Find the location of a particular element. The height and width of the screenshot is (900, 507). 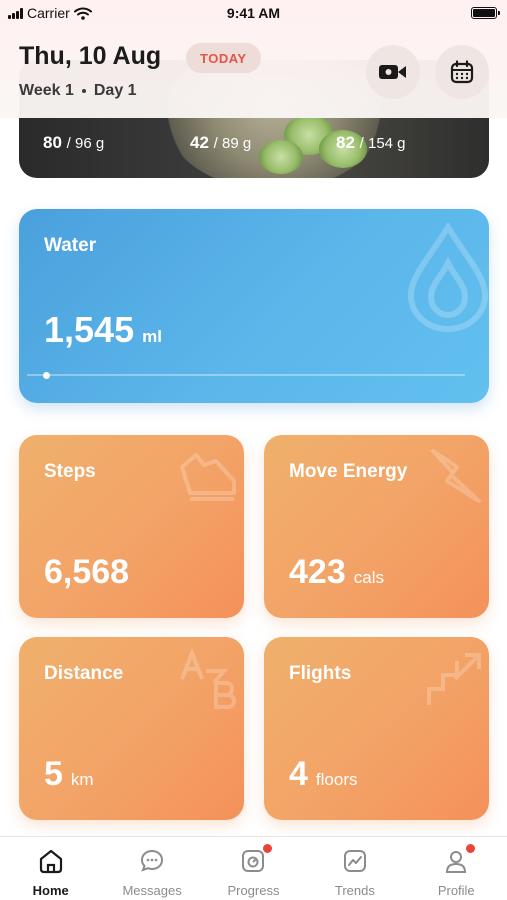

distance-value: 5 km is located at coordinates (69, 774).